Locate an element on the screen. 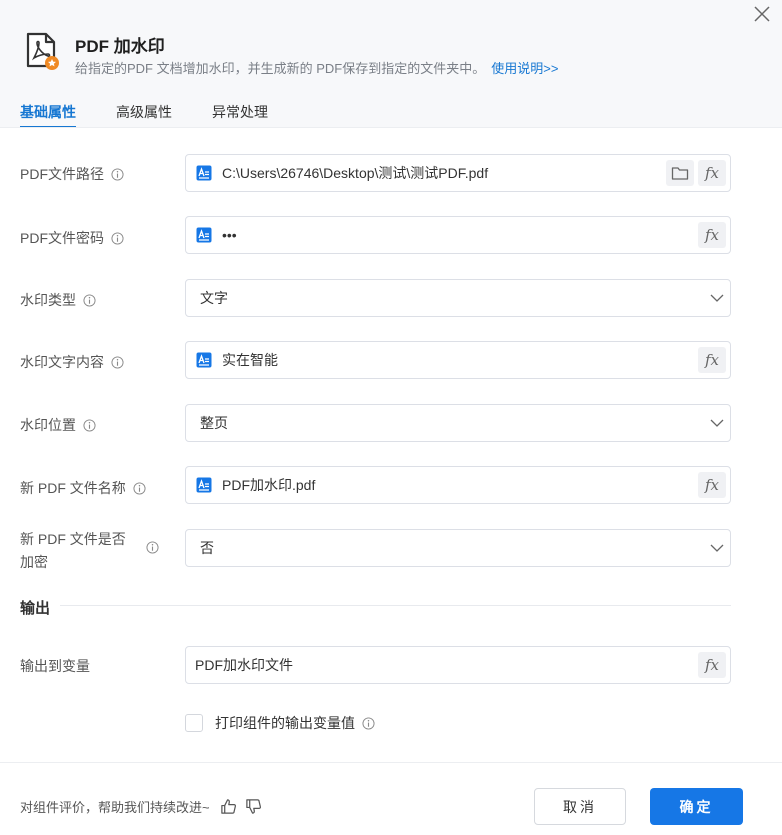 This screenshot has width=782, height=835. watermark-position-label: 水印位置 is located at coordinates (58, 425).